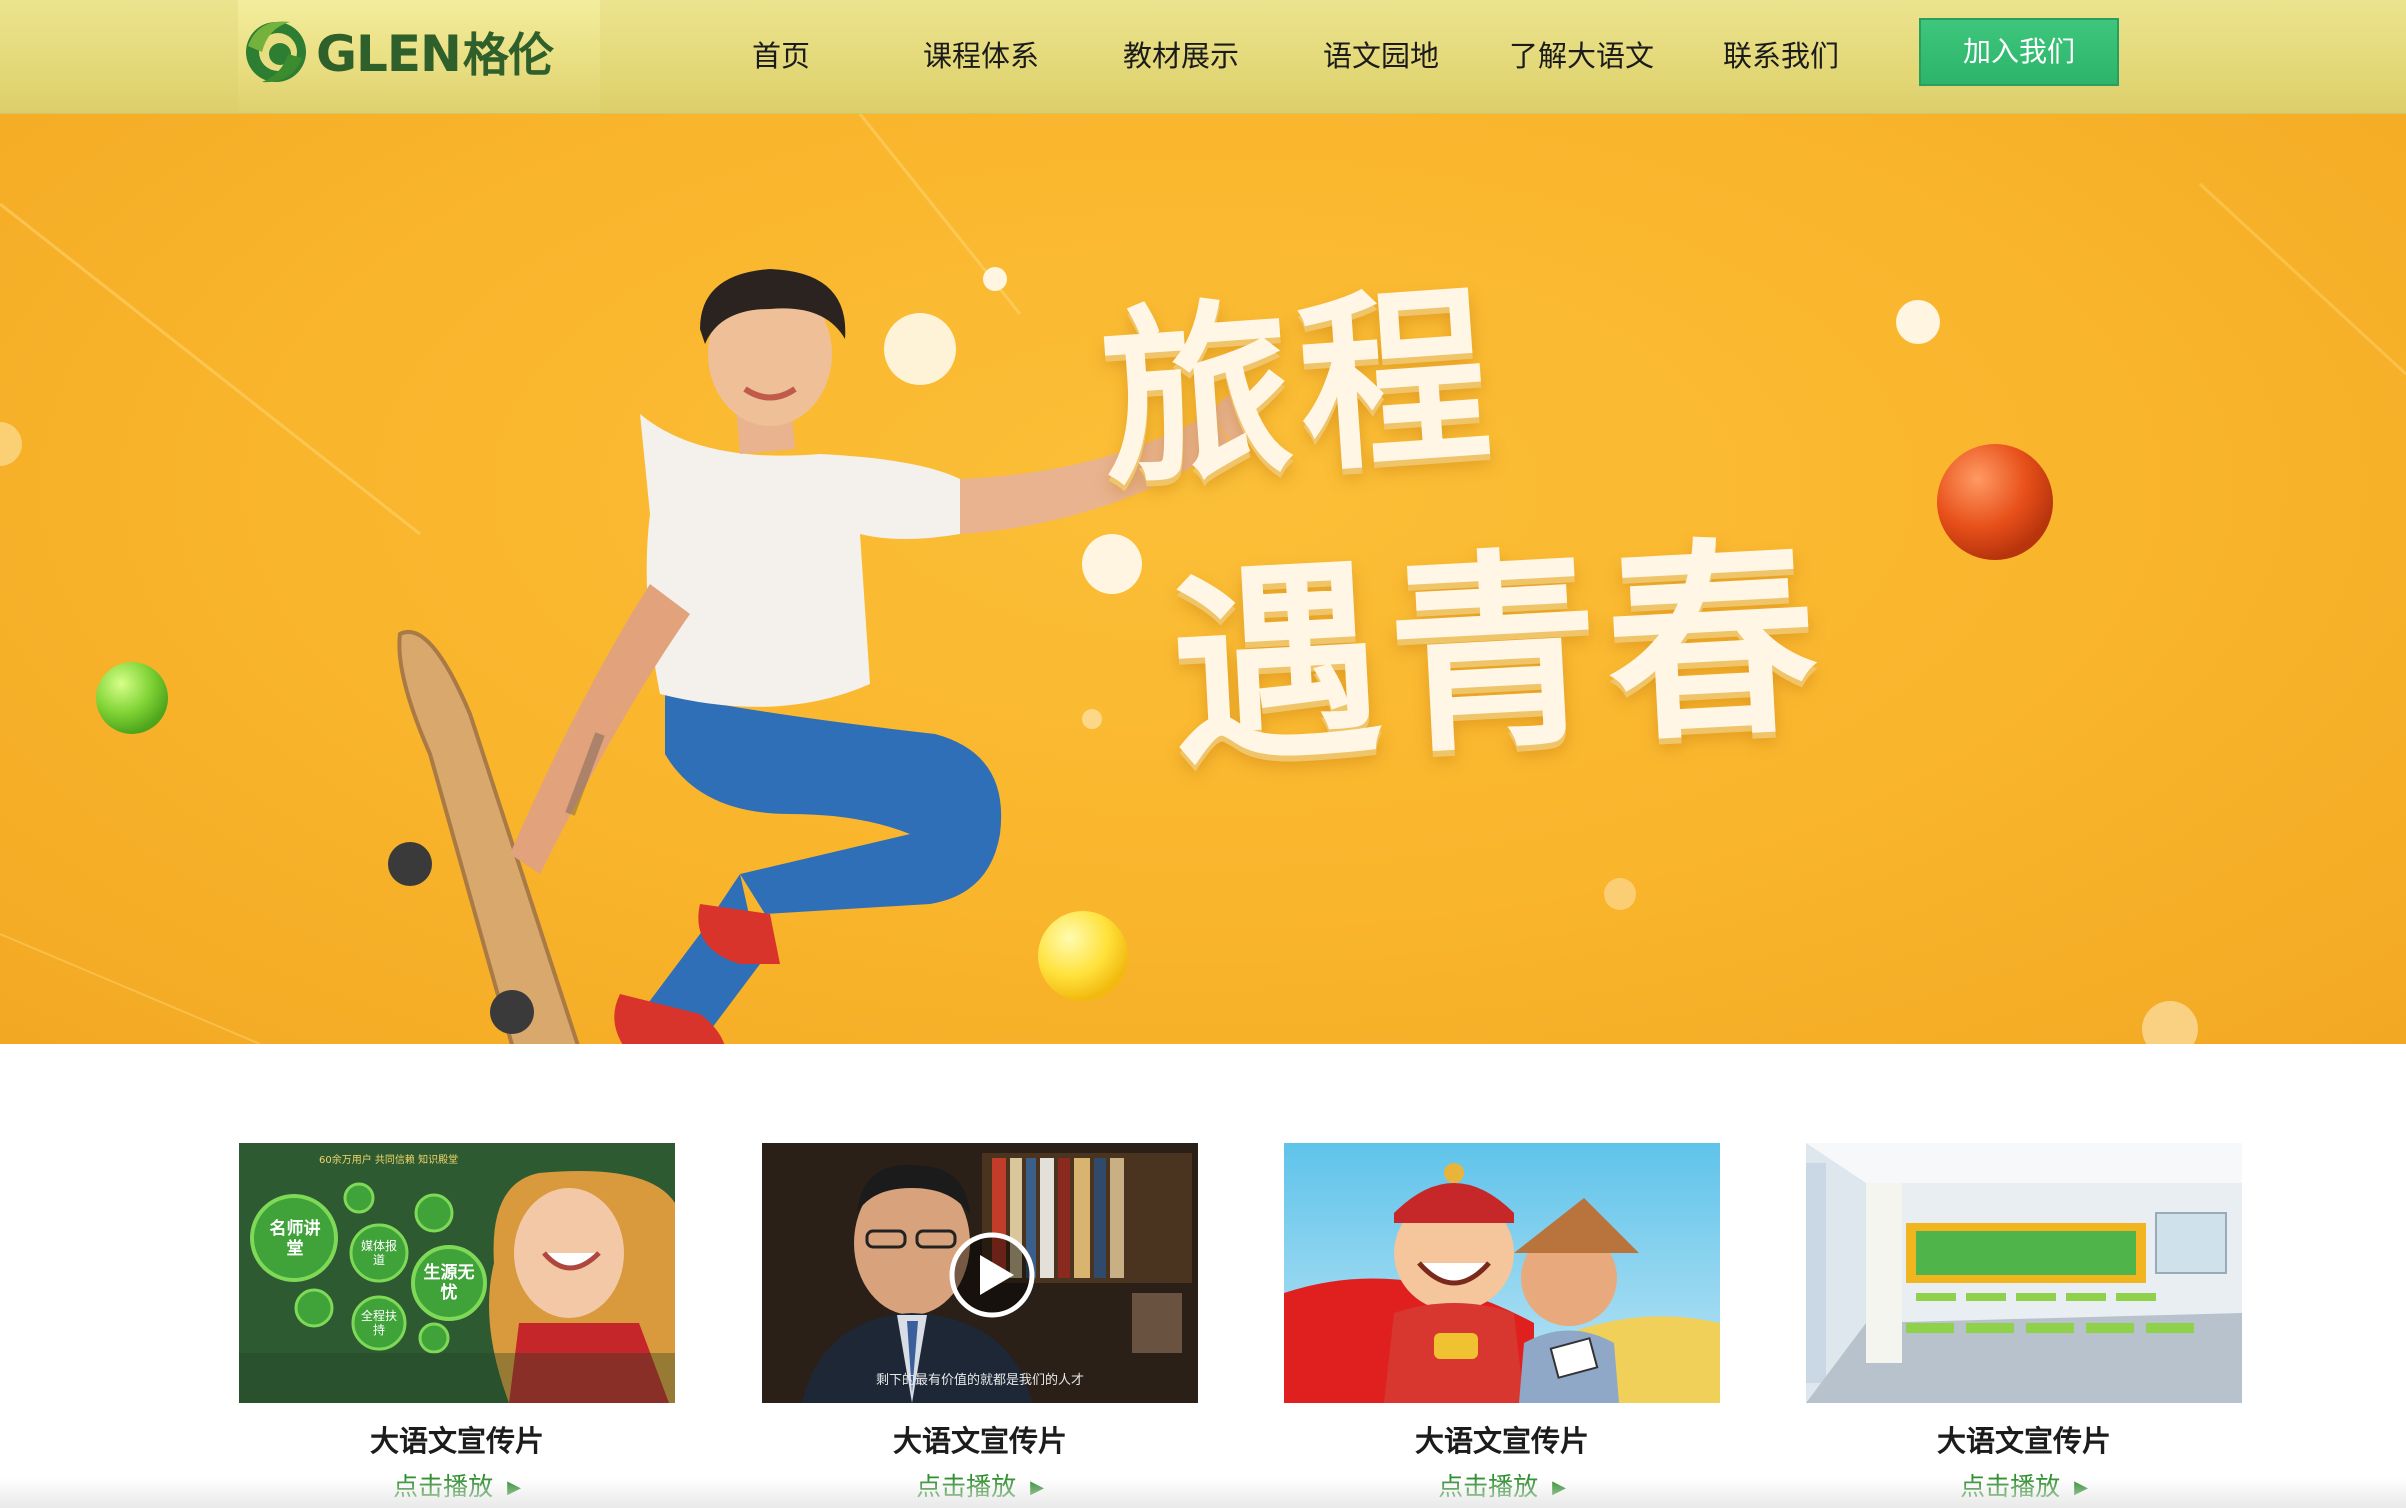 The width and height of the screenshot is (2406, 1508). I want to click on thumb-caption: 剩下的最有价值的就都是我们的人才, so click(979, 1380).